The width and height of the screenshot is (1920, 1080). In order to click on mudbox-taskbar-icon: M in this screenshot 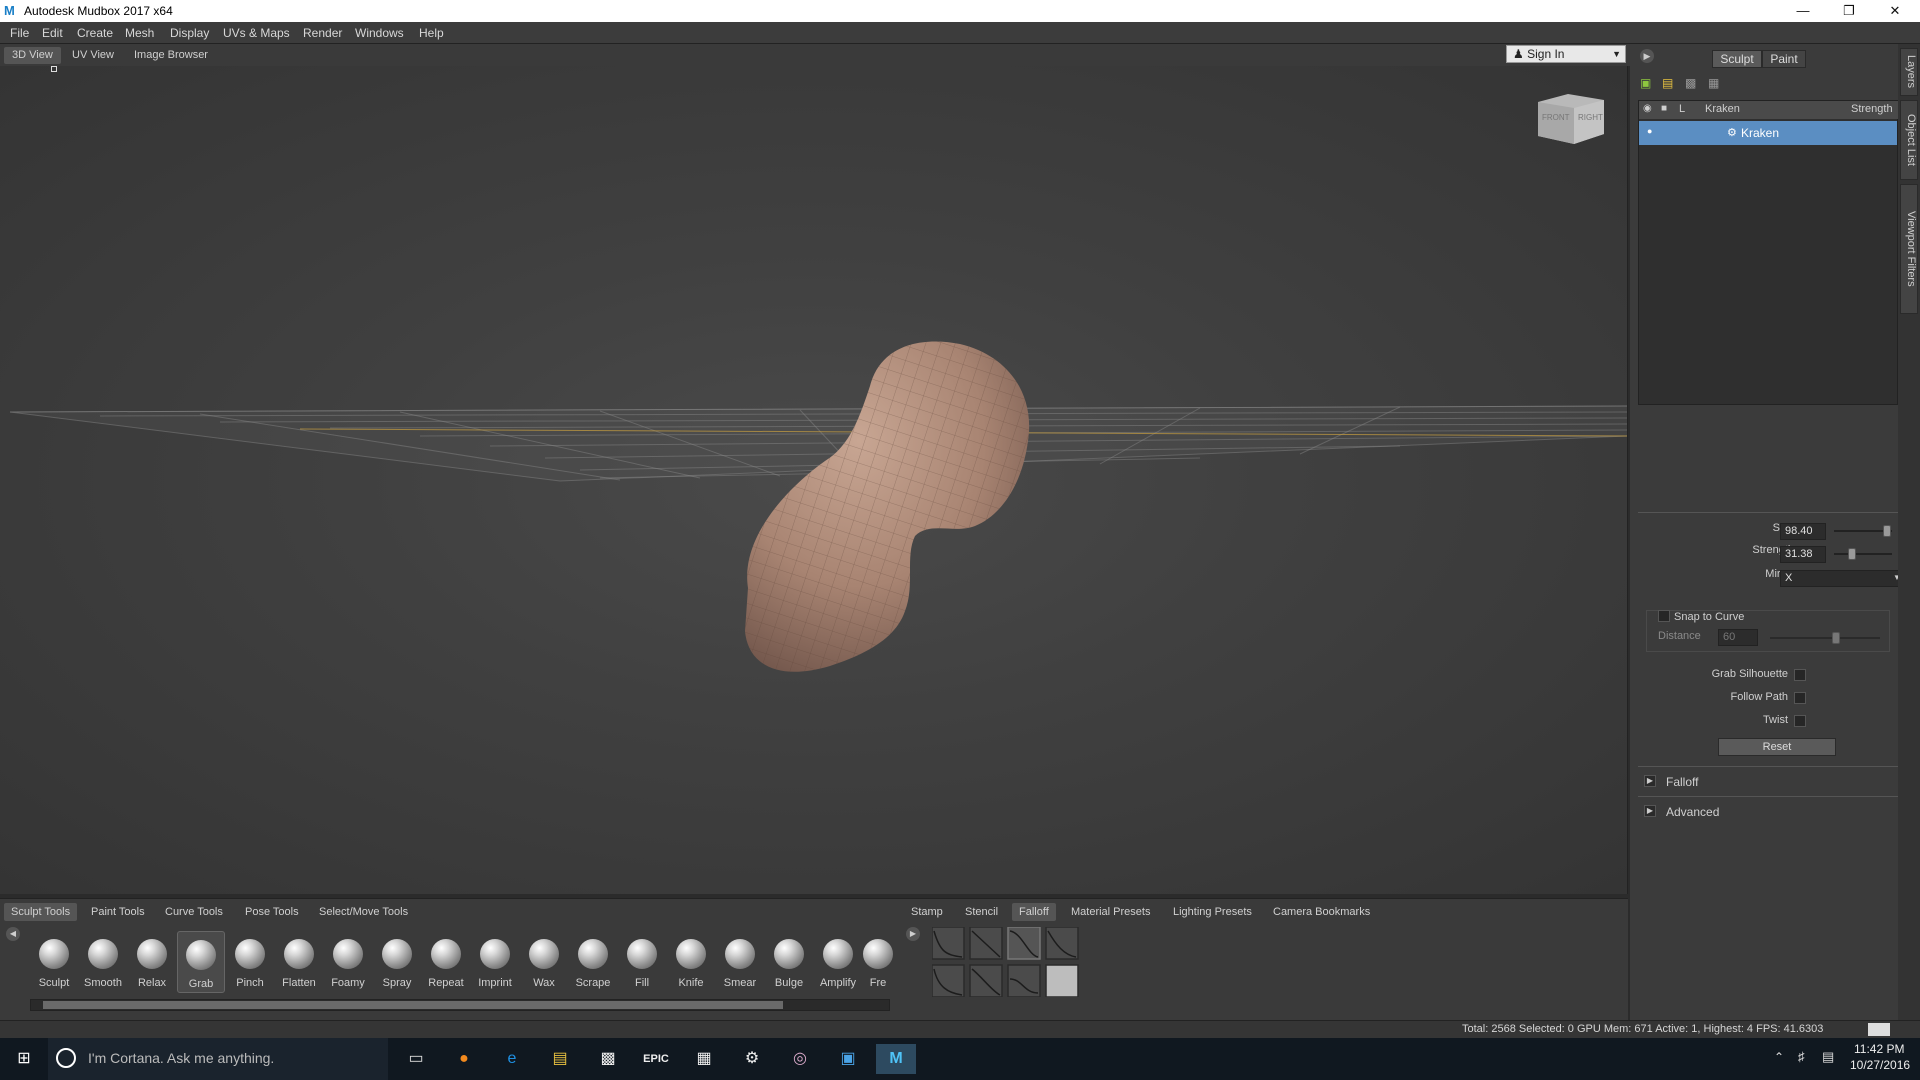, I will do `click(896, 1059)`.